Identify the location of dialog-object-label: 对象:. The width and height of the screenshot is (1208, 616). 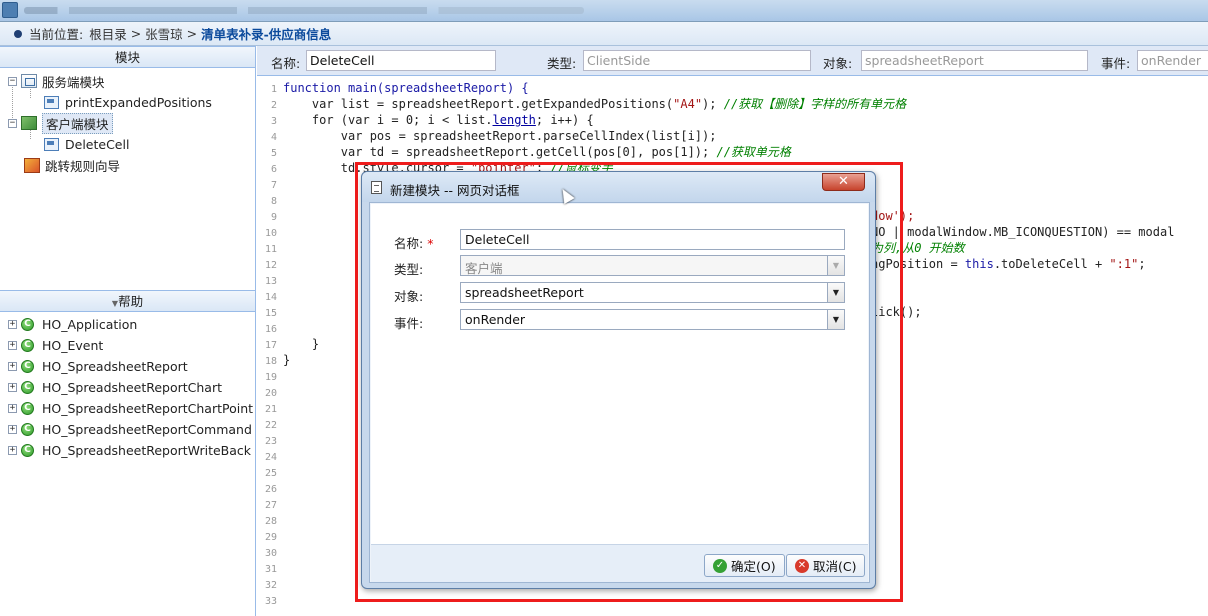
(409, 296).